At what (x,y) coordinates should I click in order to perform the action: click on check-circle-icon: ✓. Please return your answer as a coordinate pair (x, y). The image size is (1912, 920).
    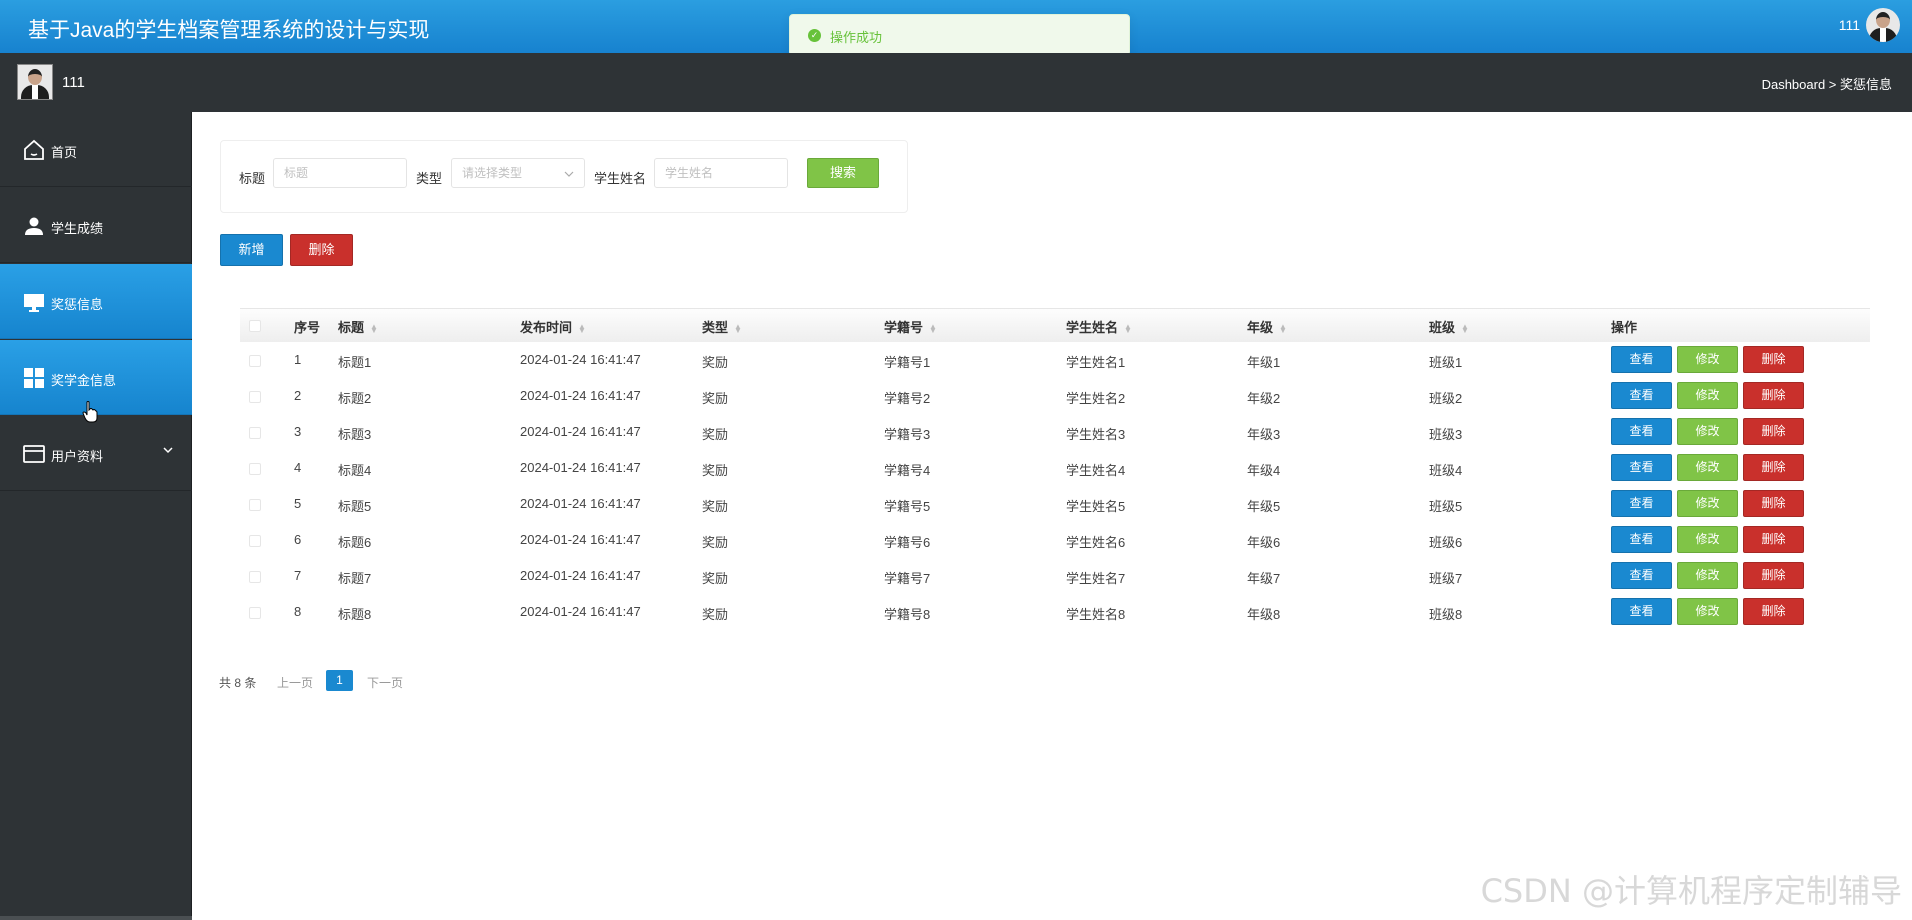
    Looking at the image, I should click on (814, 35).